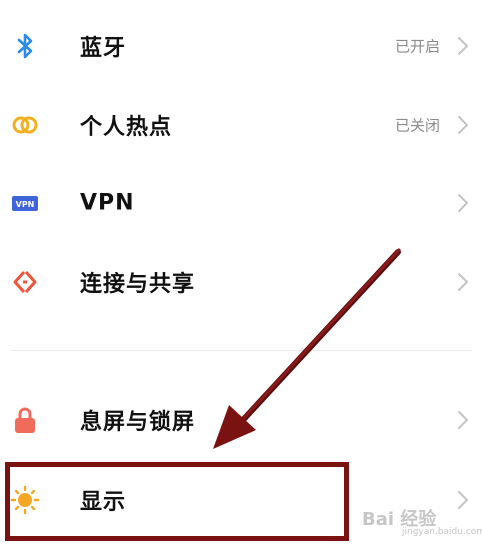 The image size is (482, 552). Describe the element at coordinates (126, 127) in the screenshot. I see `settings-item-label: 个人热点` at that location.